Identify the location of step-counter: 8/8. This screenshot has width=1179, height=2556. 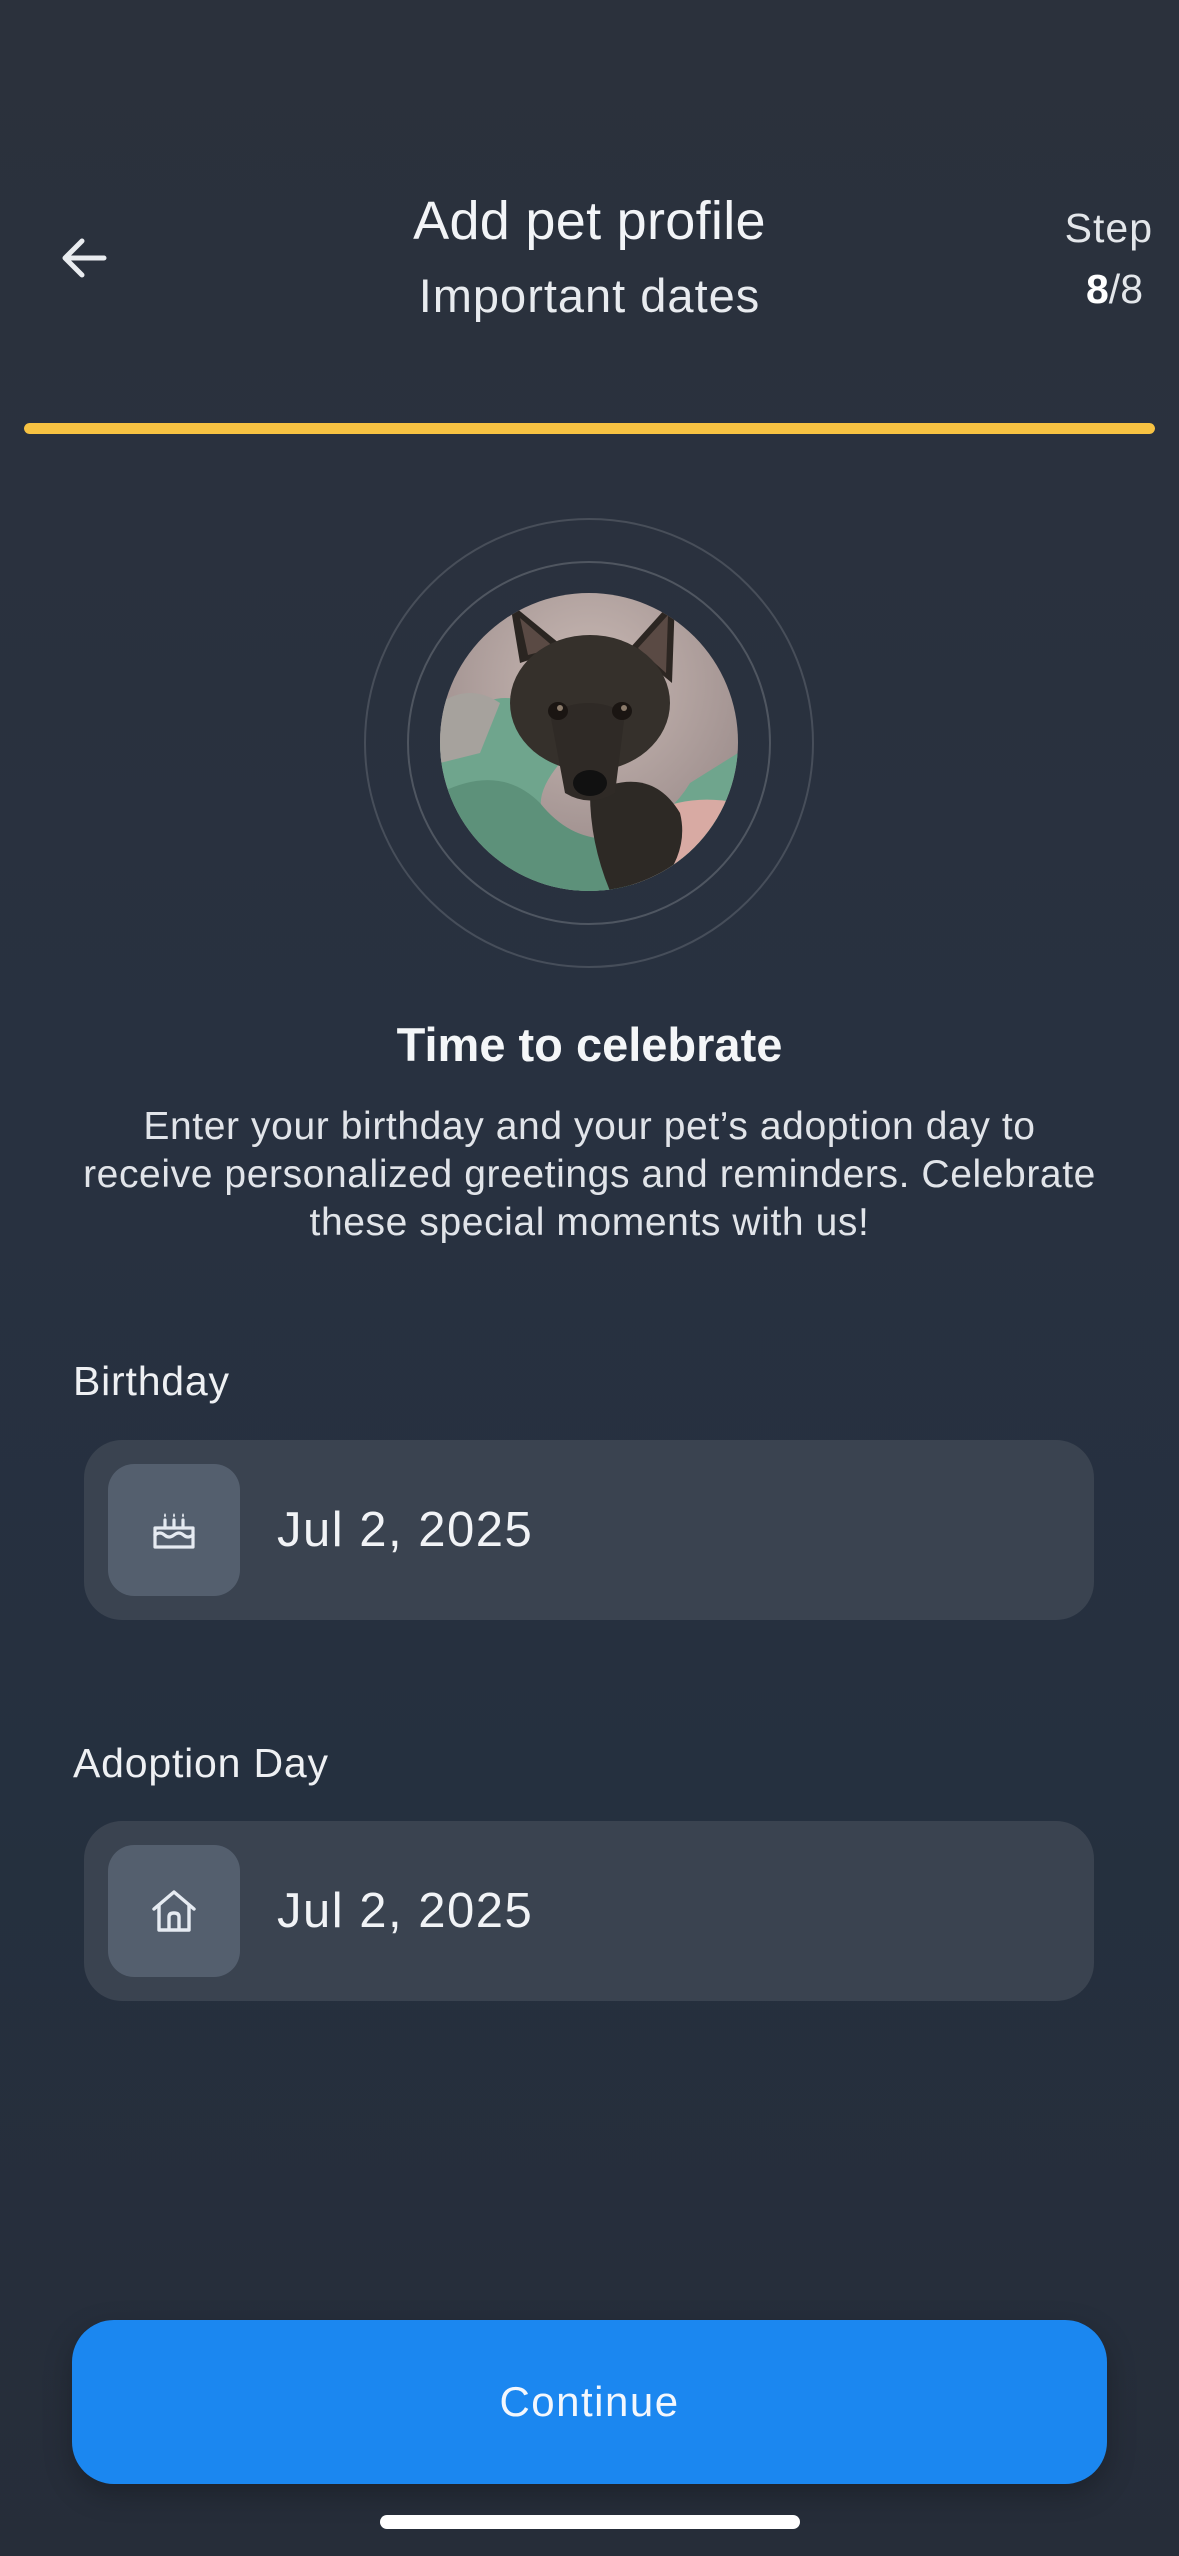
(1114, 289).